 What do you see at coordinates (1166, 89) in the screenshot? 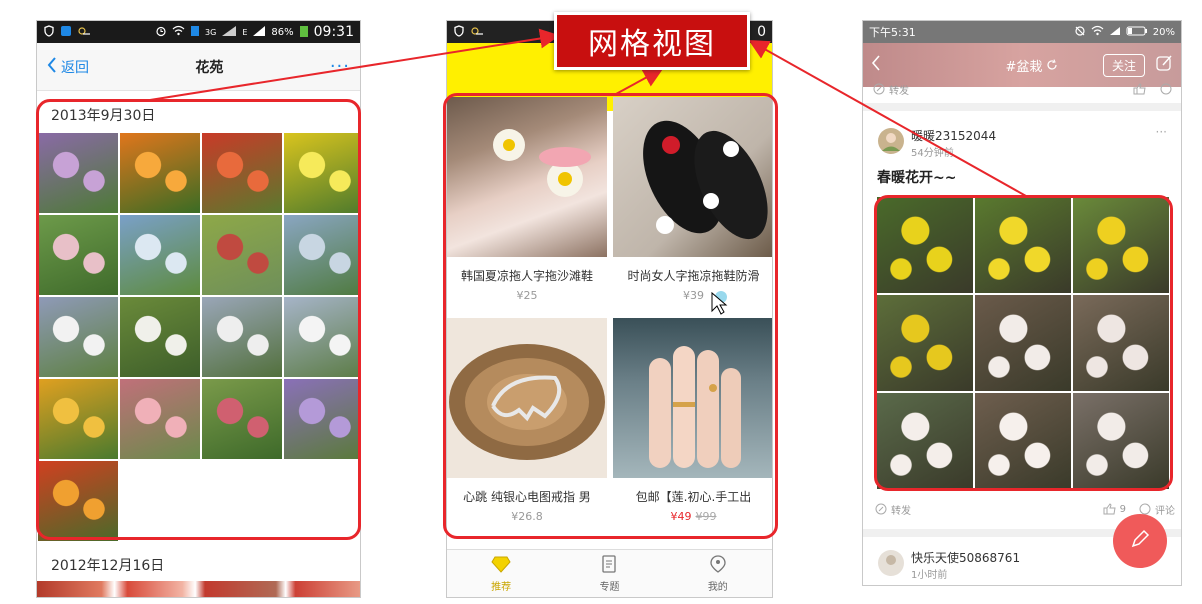
I see `comment-icon` at bounding box center [1166, 89].